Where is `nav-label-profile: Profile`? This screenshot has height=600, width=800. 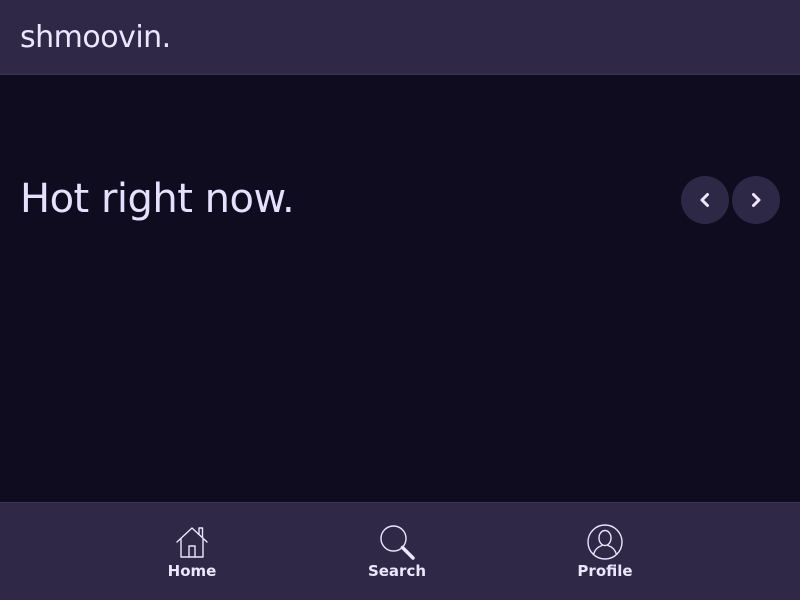
nav-label-profile: Profile is located at coordinates (605, 571).